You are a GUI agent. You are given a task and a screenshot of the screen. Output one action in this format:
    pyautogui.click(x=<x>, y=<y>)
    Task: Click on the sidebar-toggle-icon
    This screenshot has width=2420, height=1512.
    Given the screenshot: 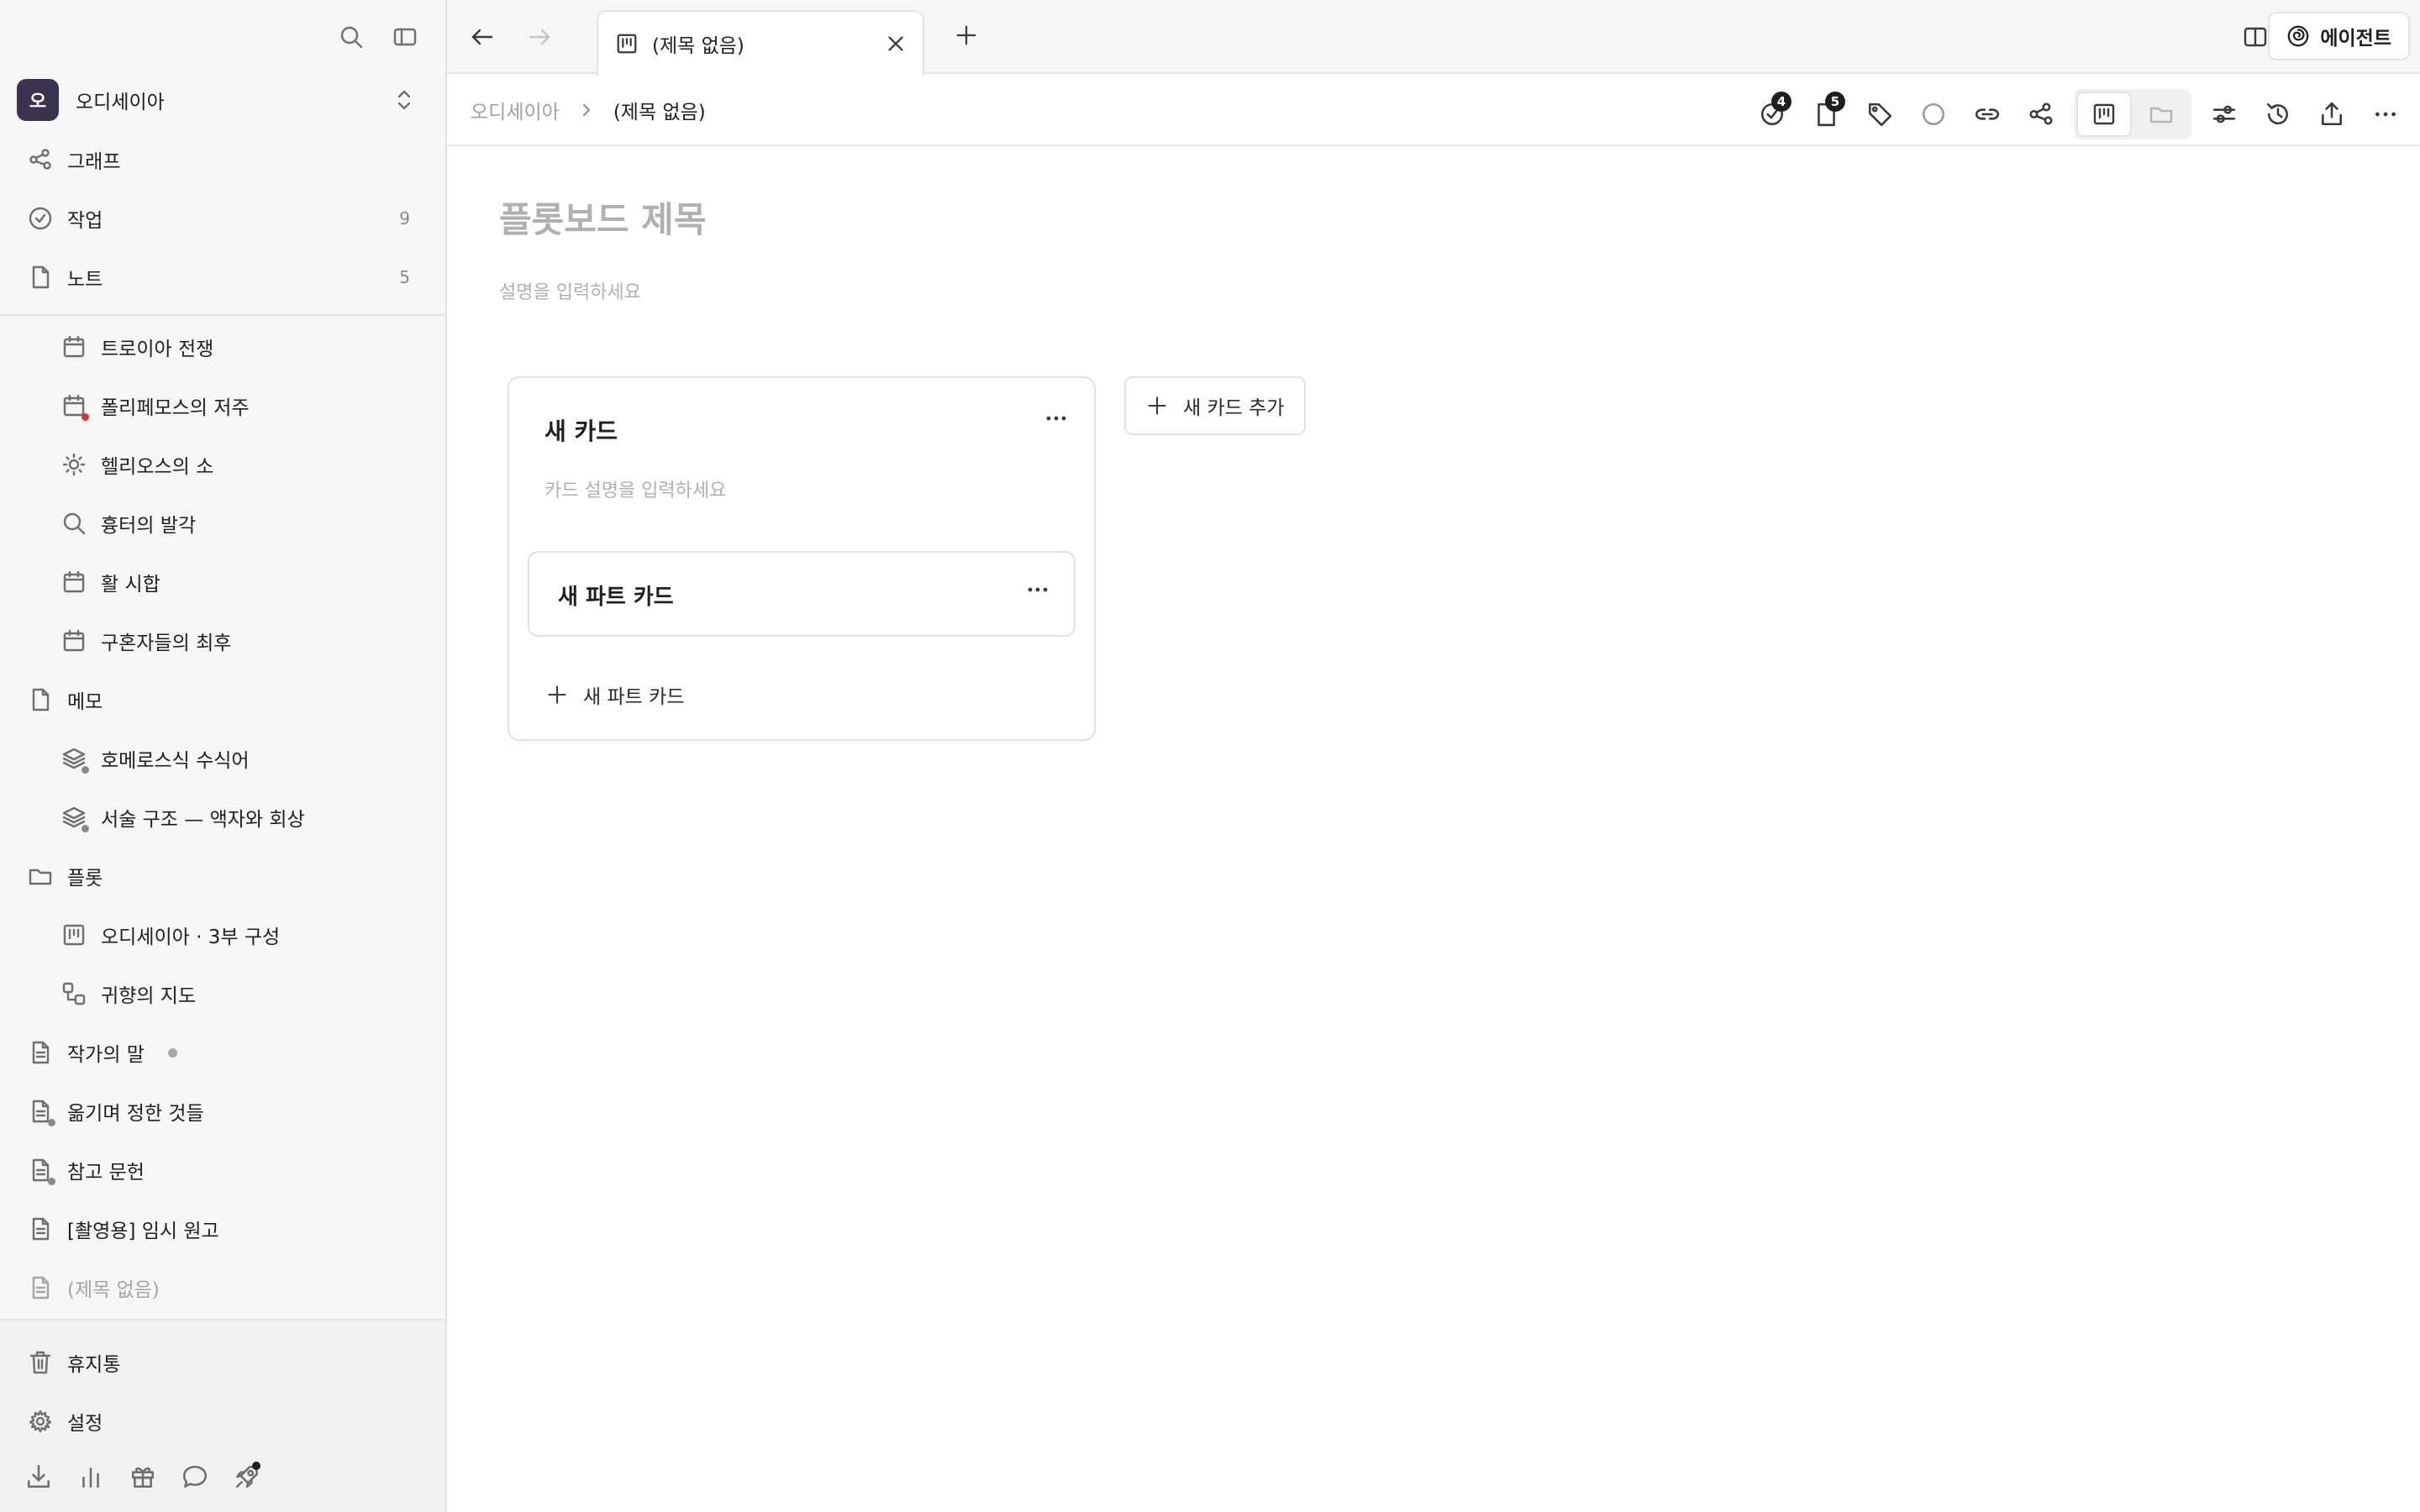 What is the action you would take?
    pyautogui.click(x=405, y=37)
    